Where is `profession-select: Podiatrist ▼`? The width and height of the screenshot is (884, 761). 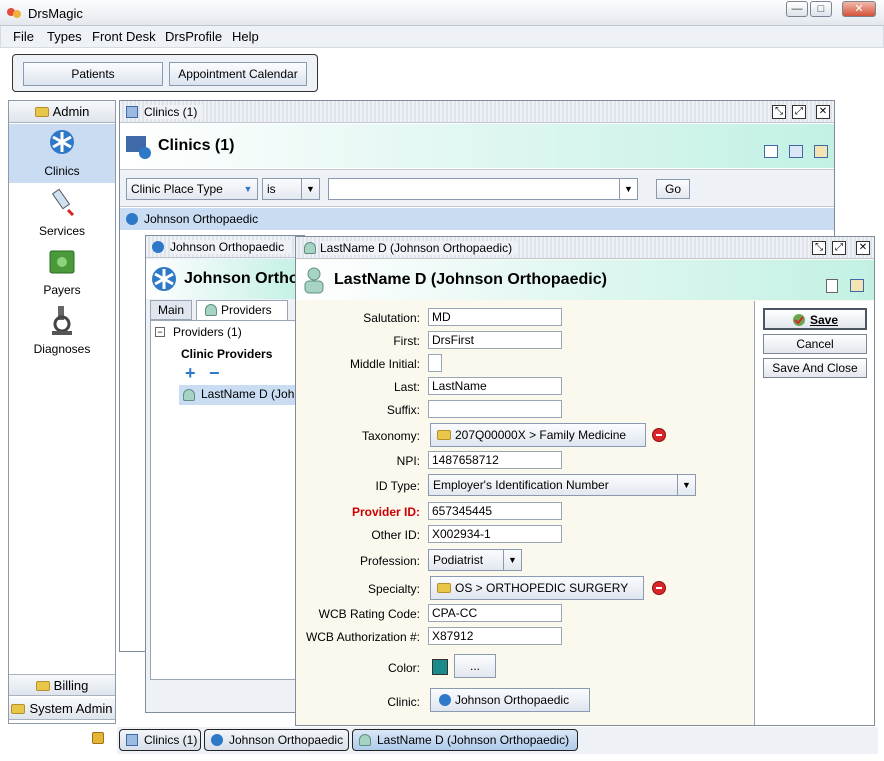
profession-select: Podiatrist ▼ is located at coordinates (475, 560).